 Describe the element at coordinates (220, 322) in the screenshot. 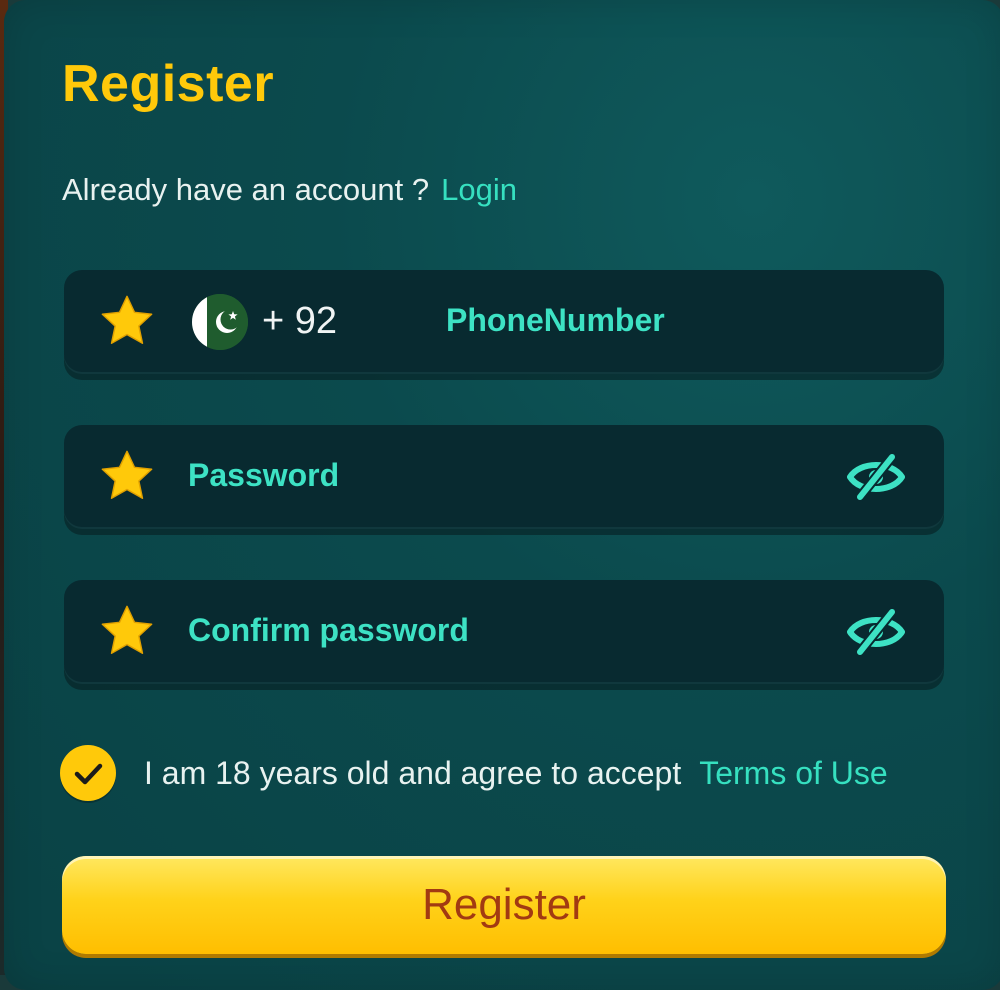

I see `pakistan-flag-icon` at that location.